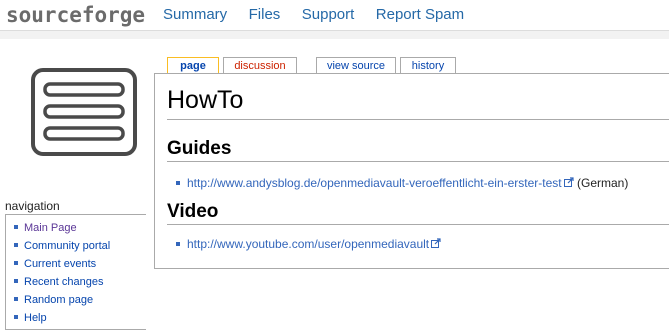 This screenshot has height=332, width=669. I want to click on sidebar-link-community-portal: Community portal, so click(67, 246).